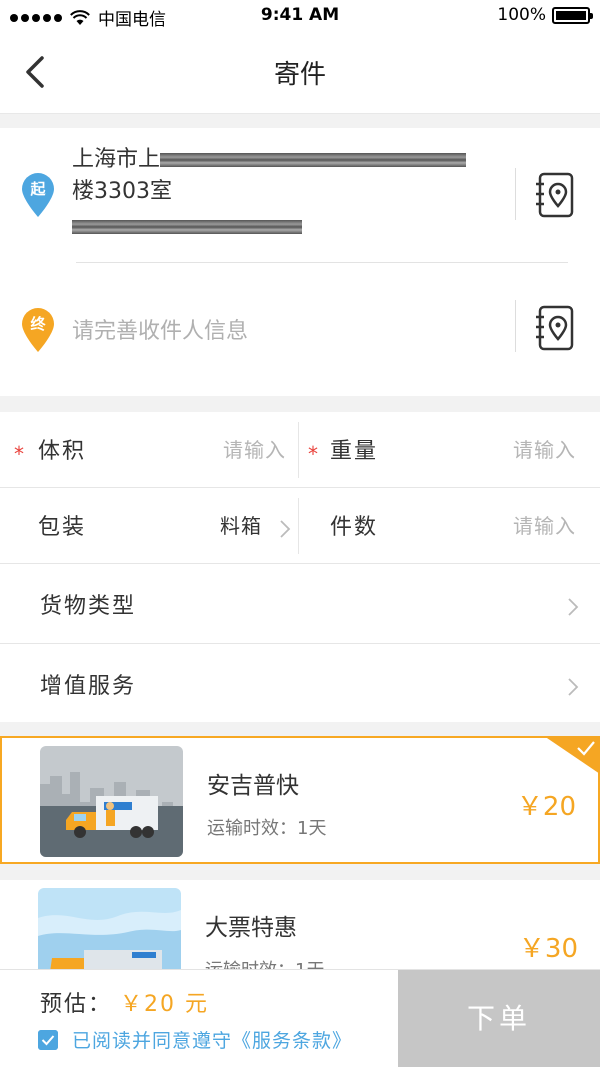  I want to click on page-title: 寄件, so click(299, 75).